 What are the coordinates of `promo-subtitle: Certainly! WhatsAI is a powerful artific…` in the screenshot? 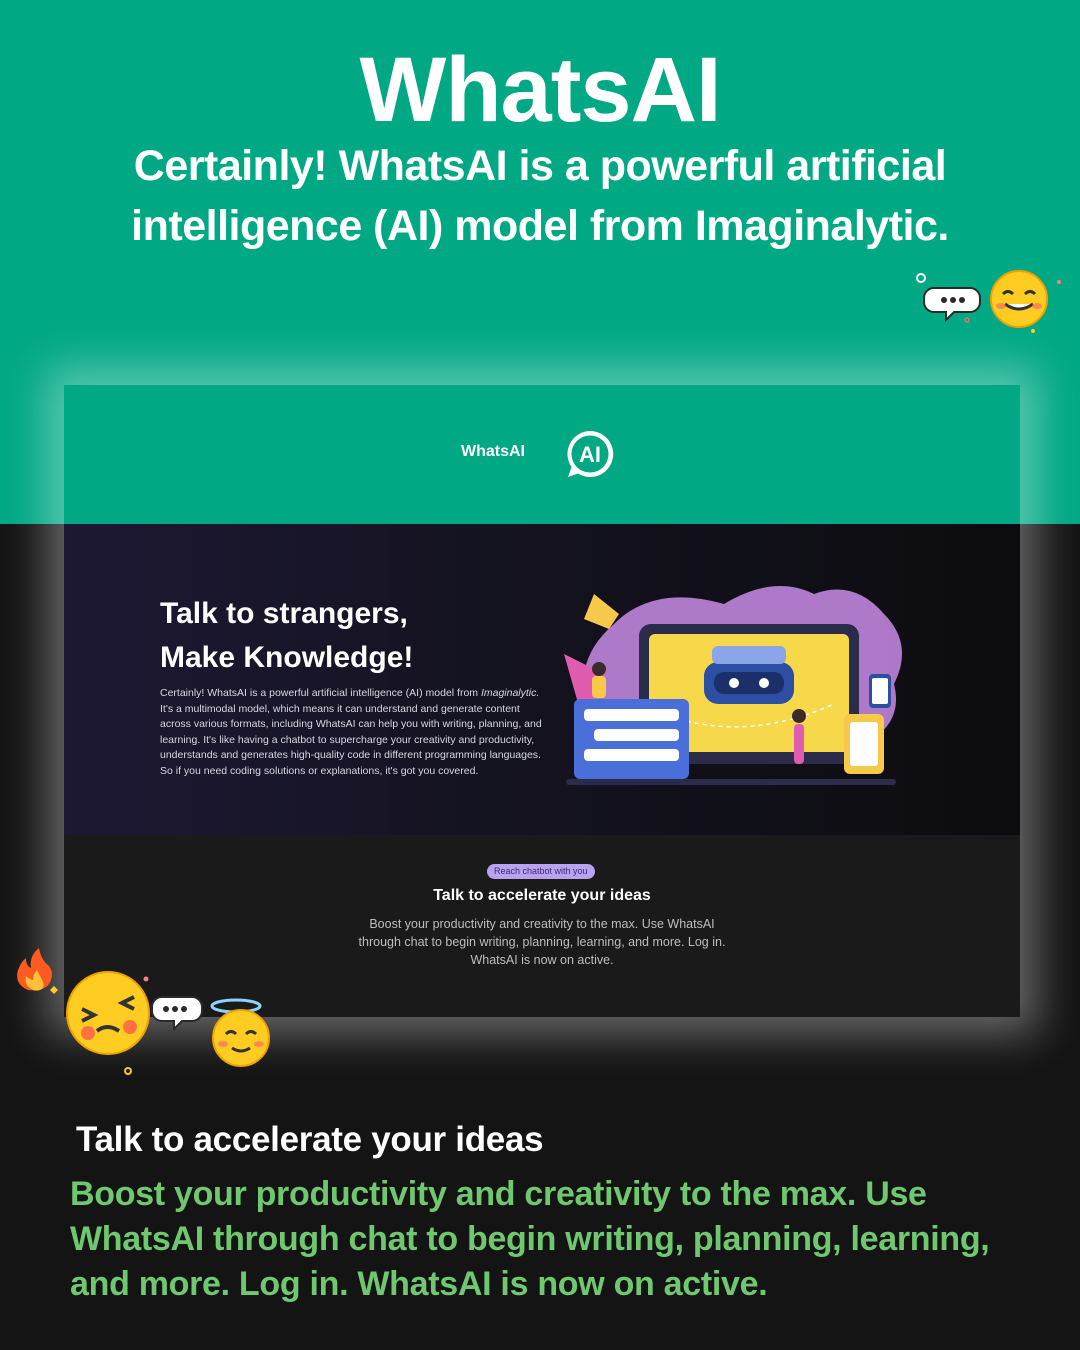 It's located at (540, 196).